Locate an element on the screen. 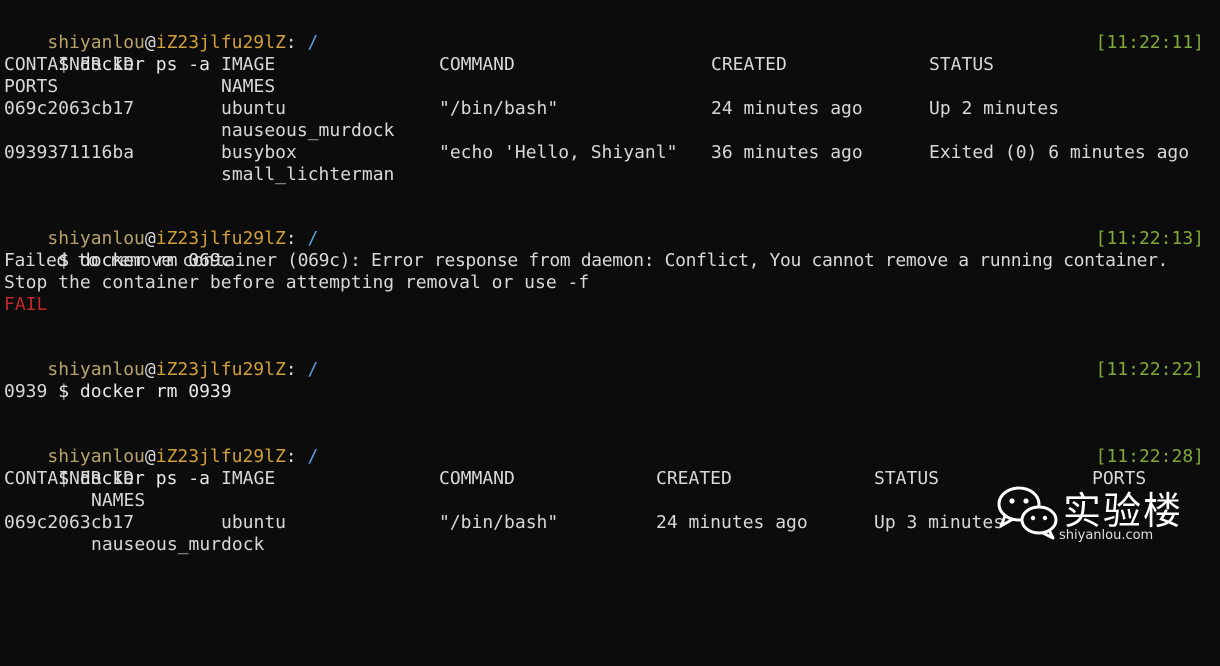  container-created: 36 minutes ago is located at coordinates (787, 152).